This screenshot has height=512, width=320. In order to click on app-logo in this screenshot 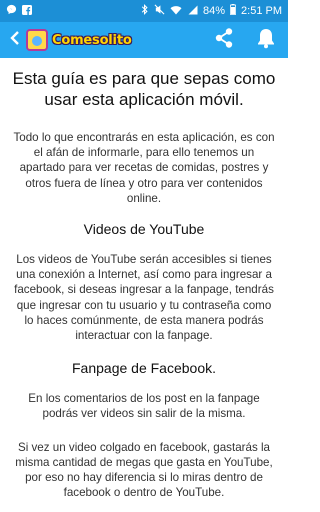, I will do `click(37, 40)`.